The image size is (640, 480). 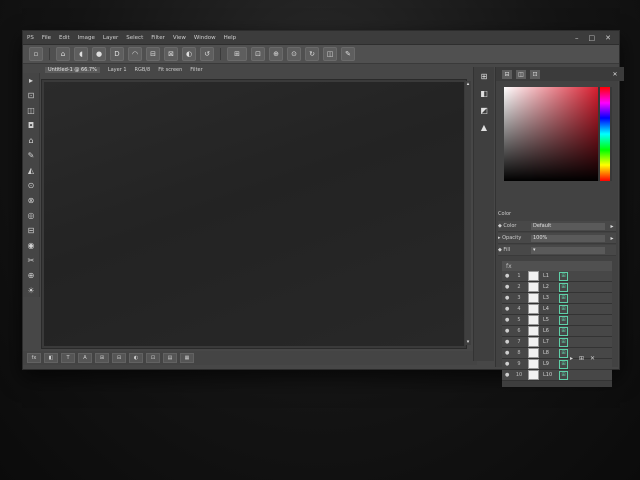 What do you see at coordinates (468, 213) in the screenshot?
I see `vertical-scrollbar: ▴ ▾` at bounding box center [468, 213].